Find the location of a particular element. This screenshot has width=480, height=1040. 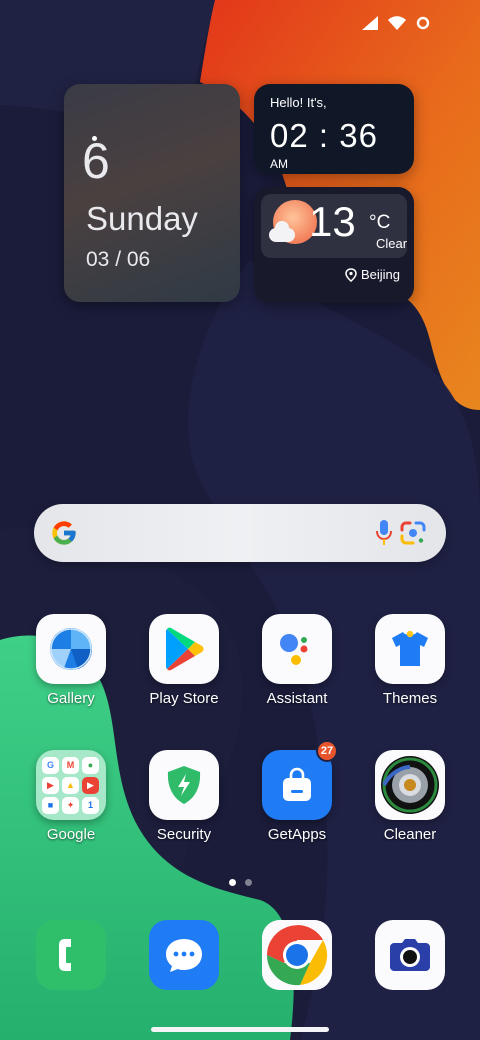

app-google-folder: G M ● ▶ ▲ ▶ ■ ✦ 1 Google is located at coordinates (71, 805).